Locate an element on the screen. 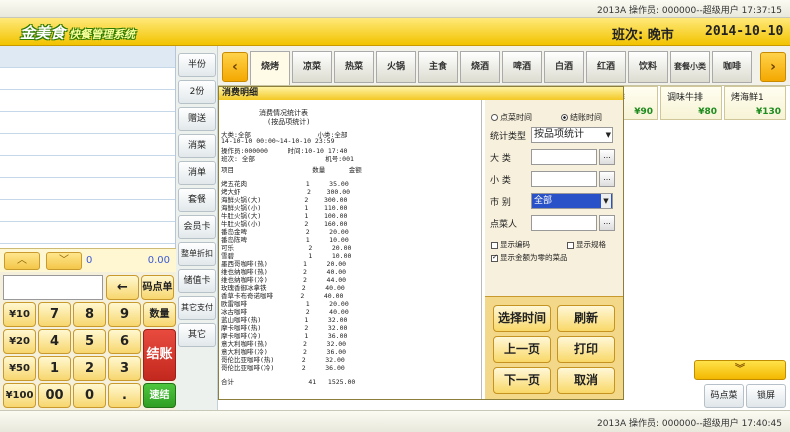 This screenshot has height=432, width=790. half-portion-button: 半份 is located at coordinates (197, 65).